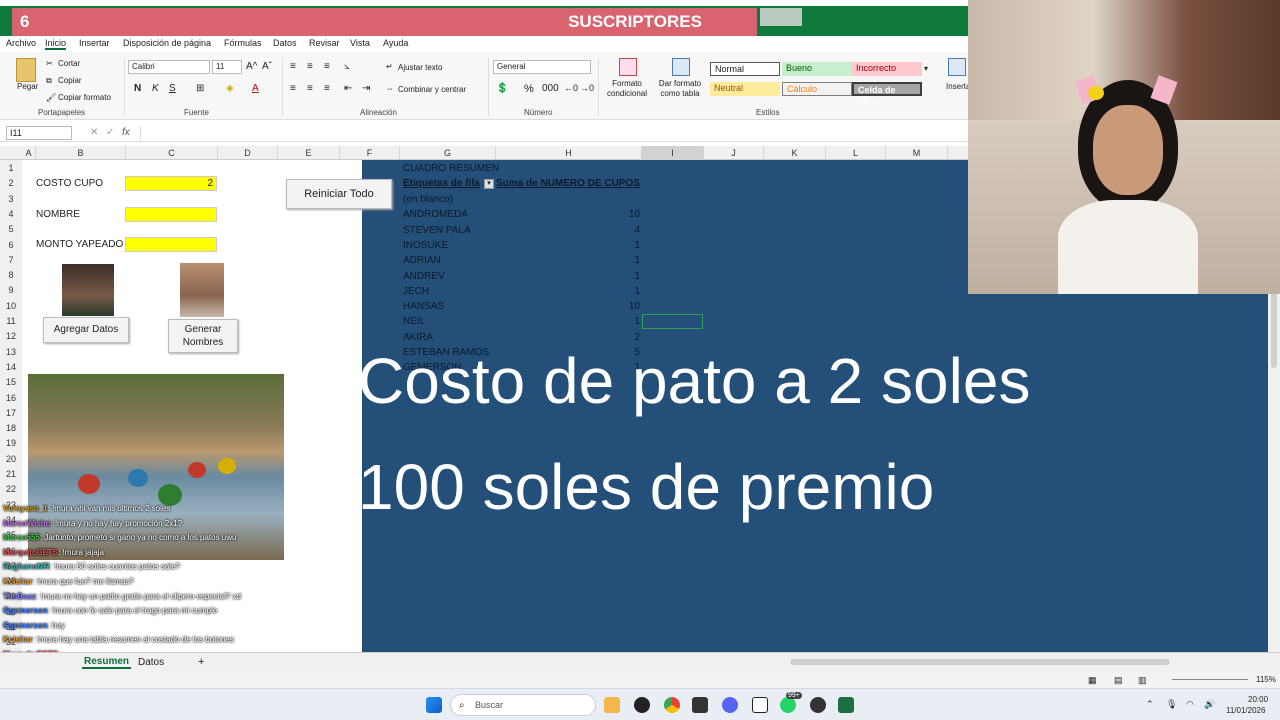  What do you see at coordinates (612, 705) in the screenshot?
I see `file-explorer-icon` at bounding box center [612, 705].